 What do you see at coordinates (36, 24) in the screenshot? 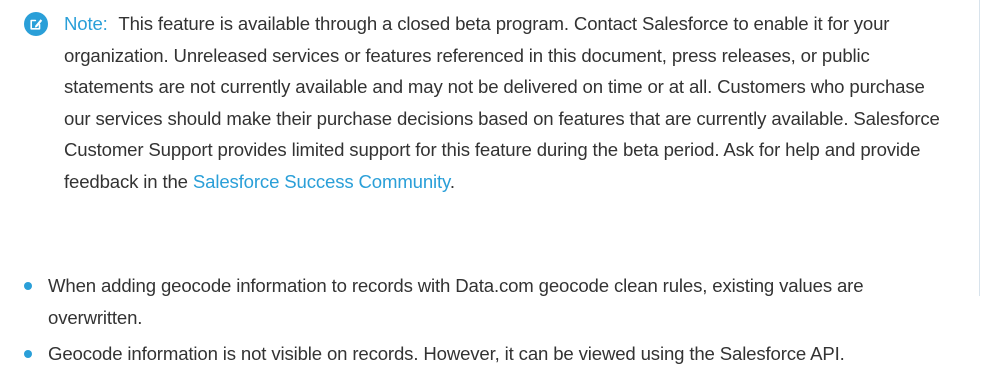
I see `edit-note-icon` at bounding box center [36, 24].